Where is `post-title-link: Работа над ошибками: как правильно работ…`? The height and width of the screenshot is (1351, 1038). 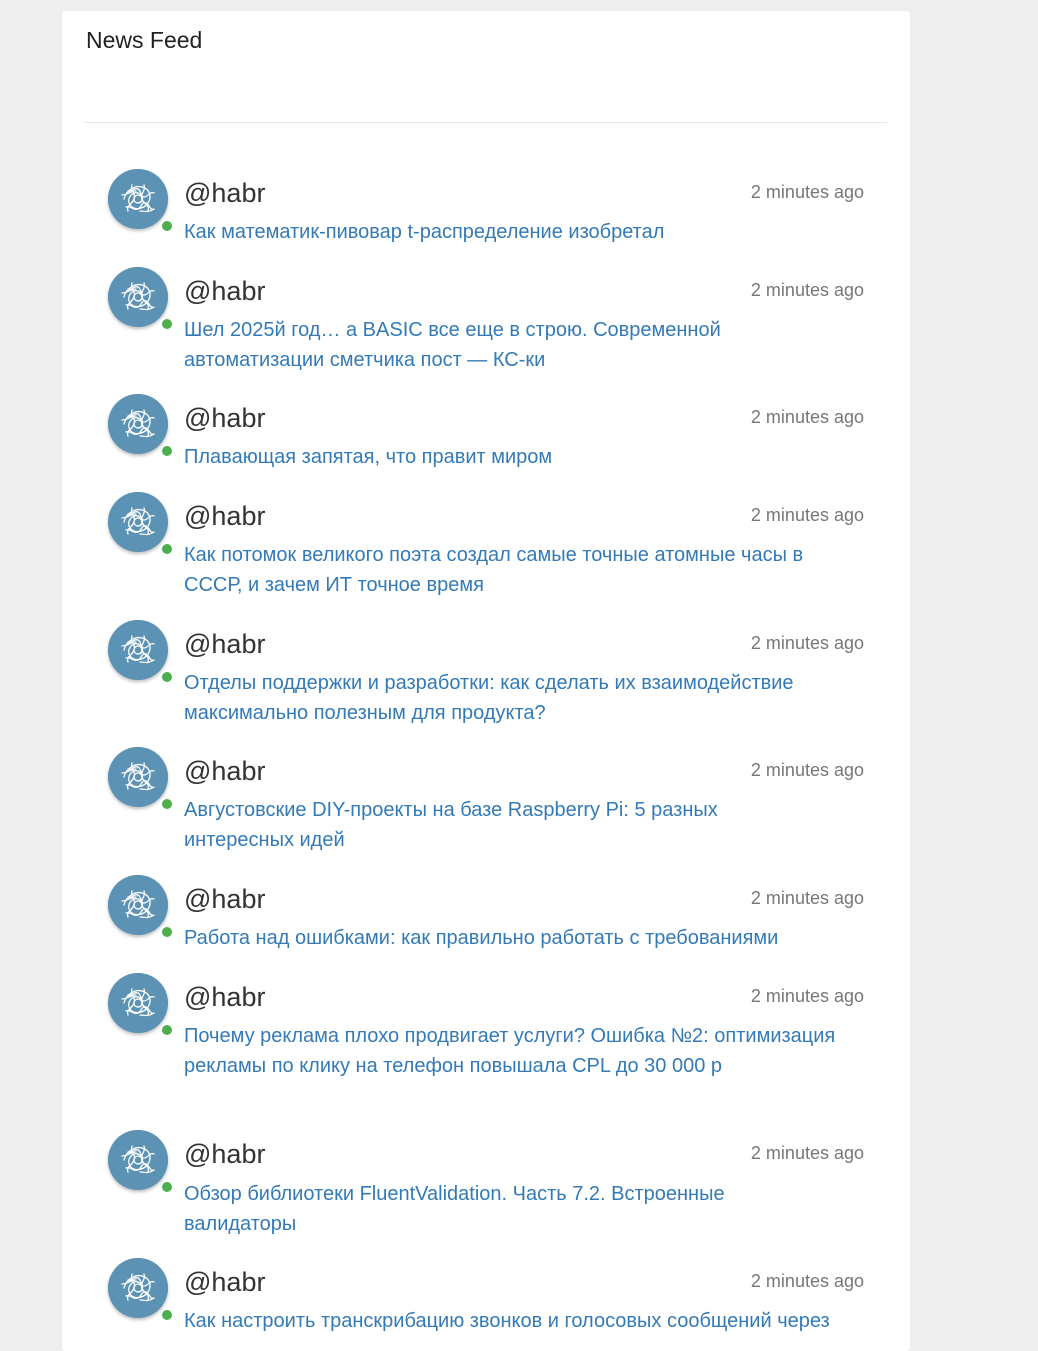 post-title-link: Работа над ошибками: как правильно работ… is located at coordinates (524, 938).